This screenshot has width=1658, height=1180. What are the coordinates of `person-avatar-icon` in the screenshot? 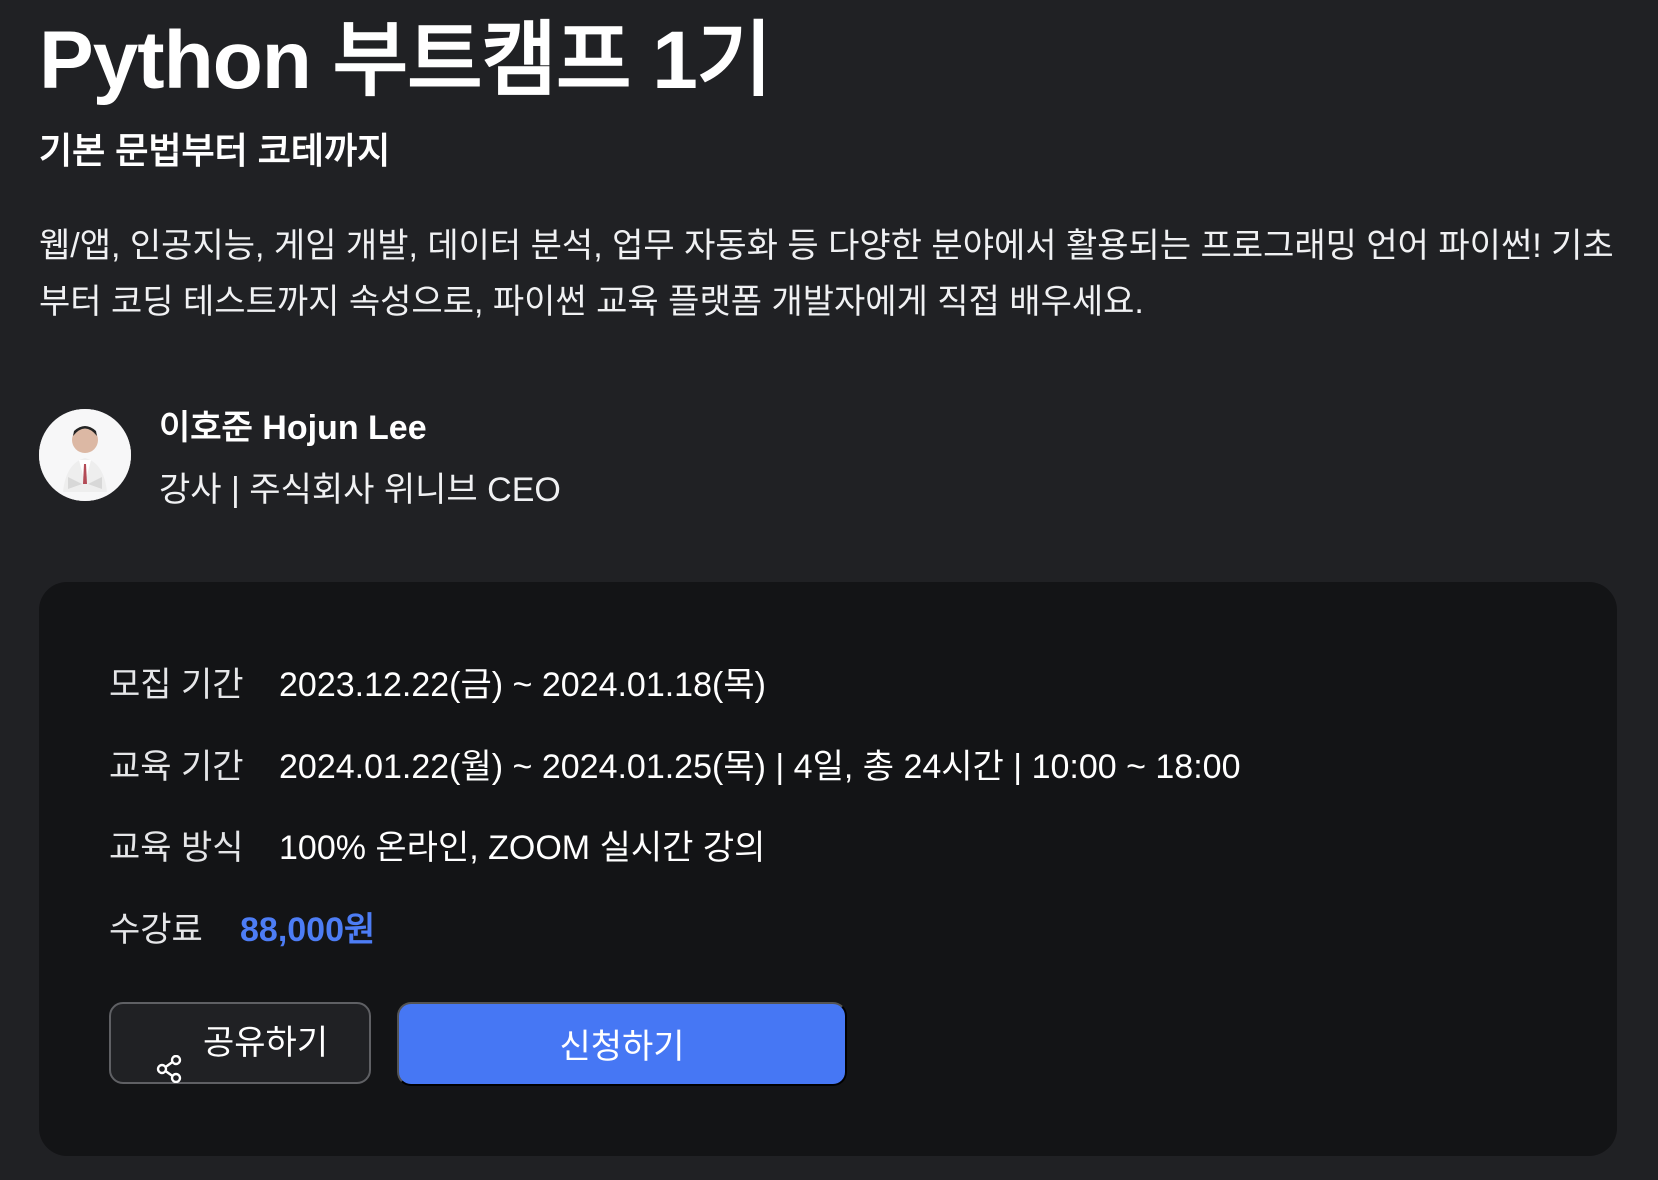 It's located at (85, 455).